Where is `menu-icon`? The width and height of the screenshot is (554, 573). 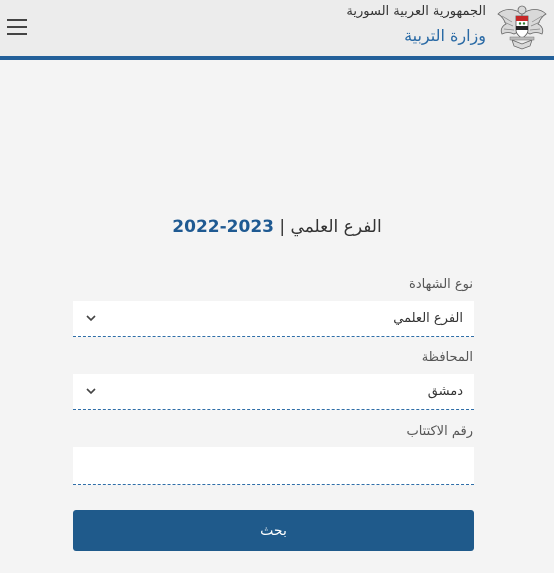 menu-icon is located at coordinates (18, 27).